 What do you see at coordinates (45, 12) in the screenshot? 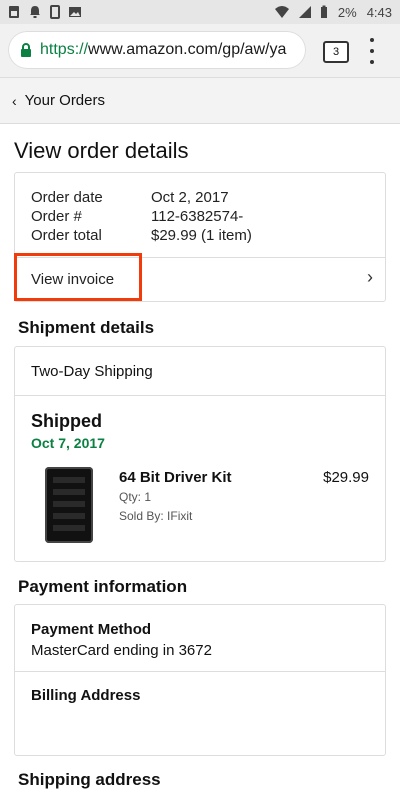
I see `status-bar-left` at bounding box center [45, 12].